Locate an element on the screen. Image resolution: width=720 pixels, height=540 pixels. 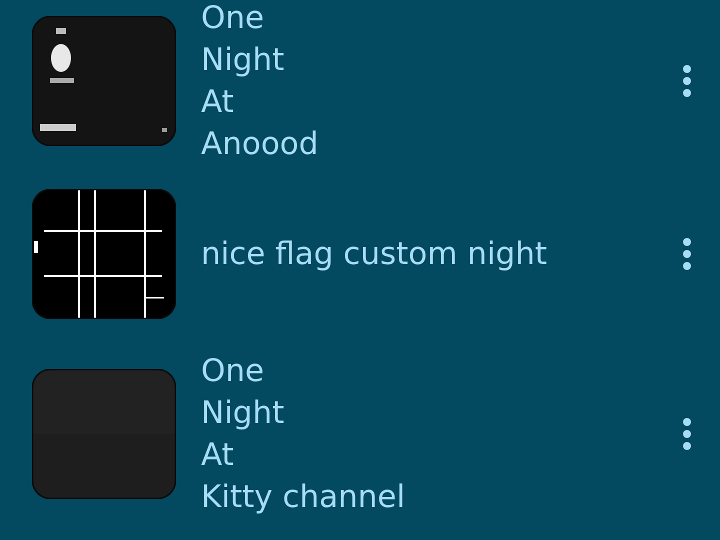
item-title: nice flag custom night is located at coordinates (374, 254).